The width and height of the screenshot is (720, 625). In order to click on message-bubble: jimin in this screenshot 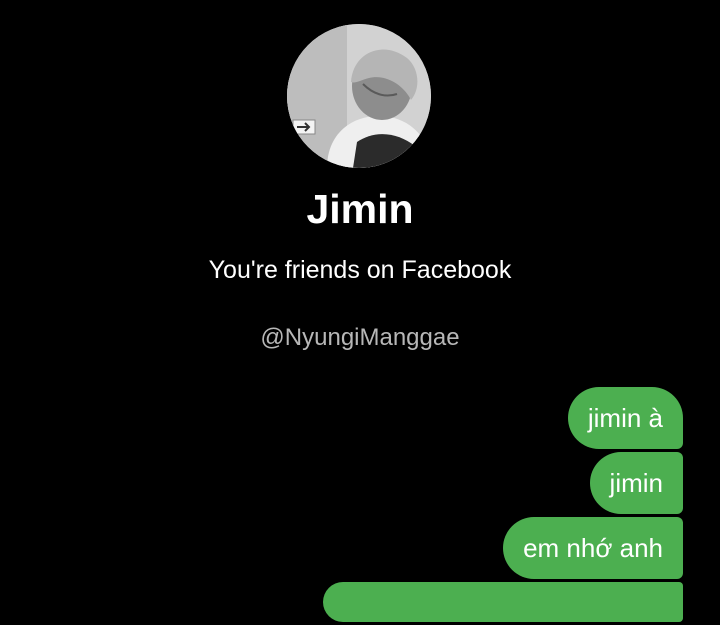, I will do `click(636, 483)`.